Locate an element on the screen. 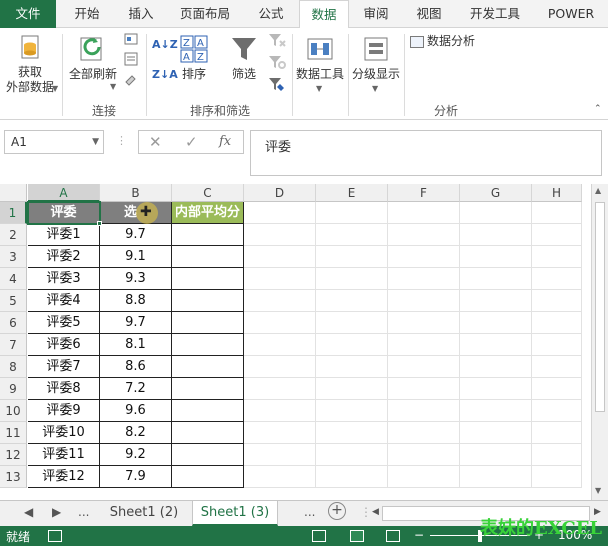 This screenshot has height=546, width=608. vertical-scroll-thumb is located at coordinates (600, 307).